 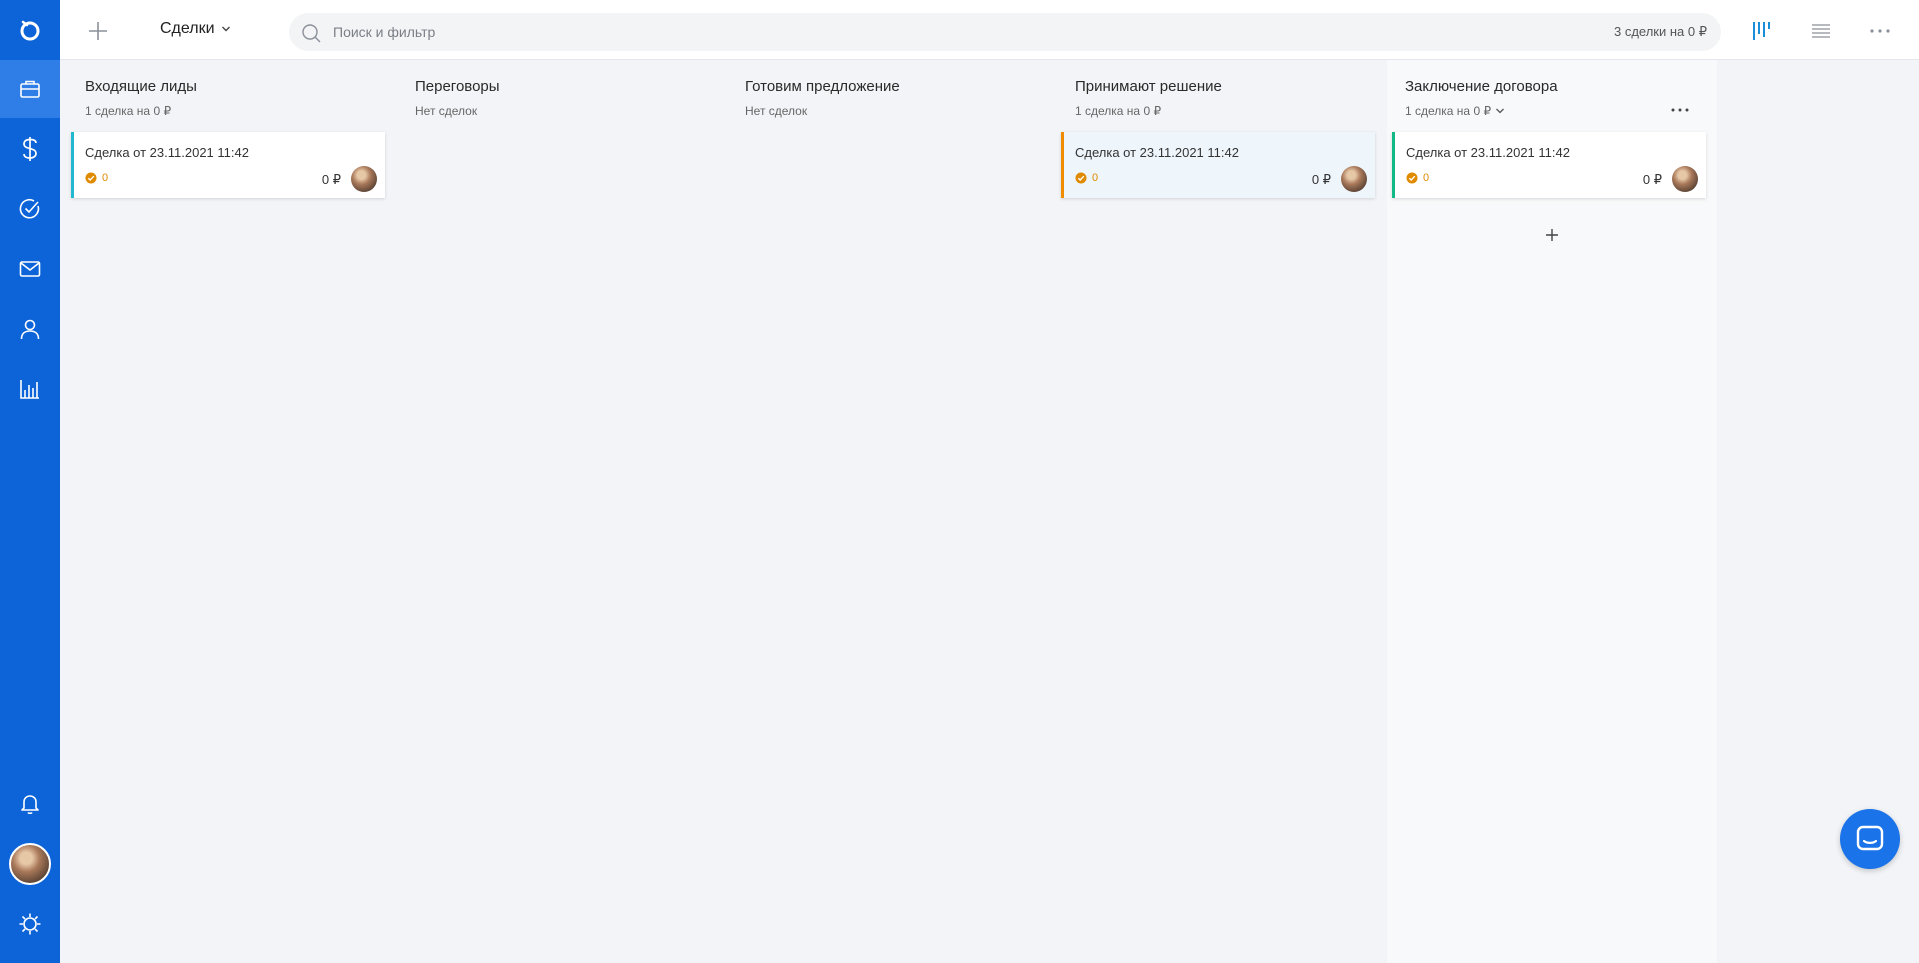 I want to click on top-bar: Сделки 3 сделки на 0 ₽, so click(x=989, y=30).